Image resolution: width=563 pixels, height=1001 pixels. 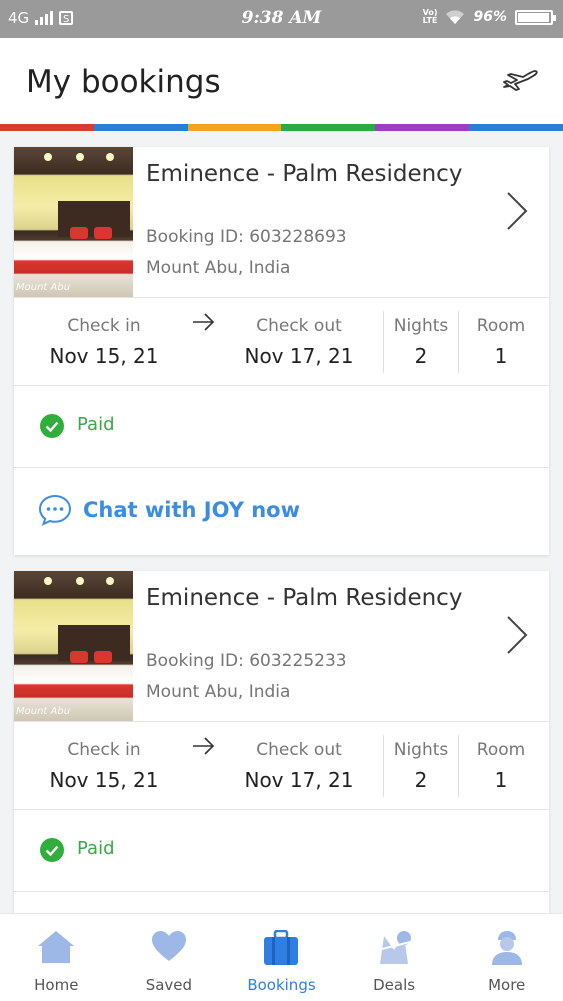 What do you see at coordinates (246, 237) in the screenshot?
I see `booking-id: Booking ID: 603228693` at bounding box center [246, 237].